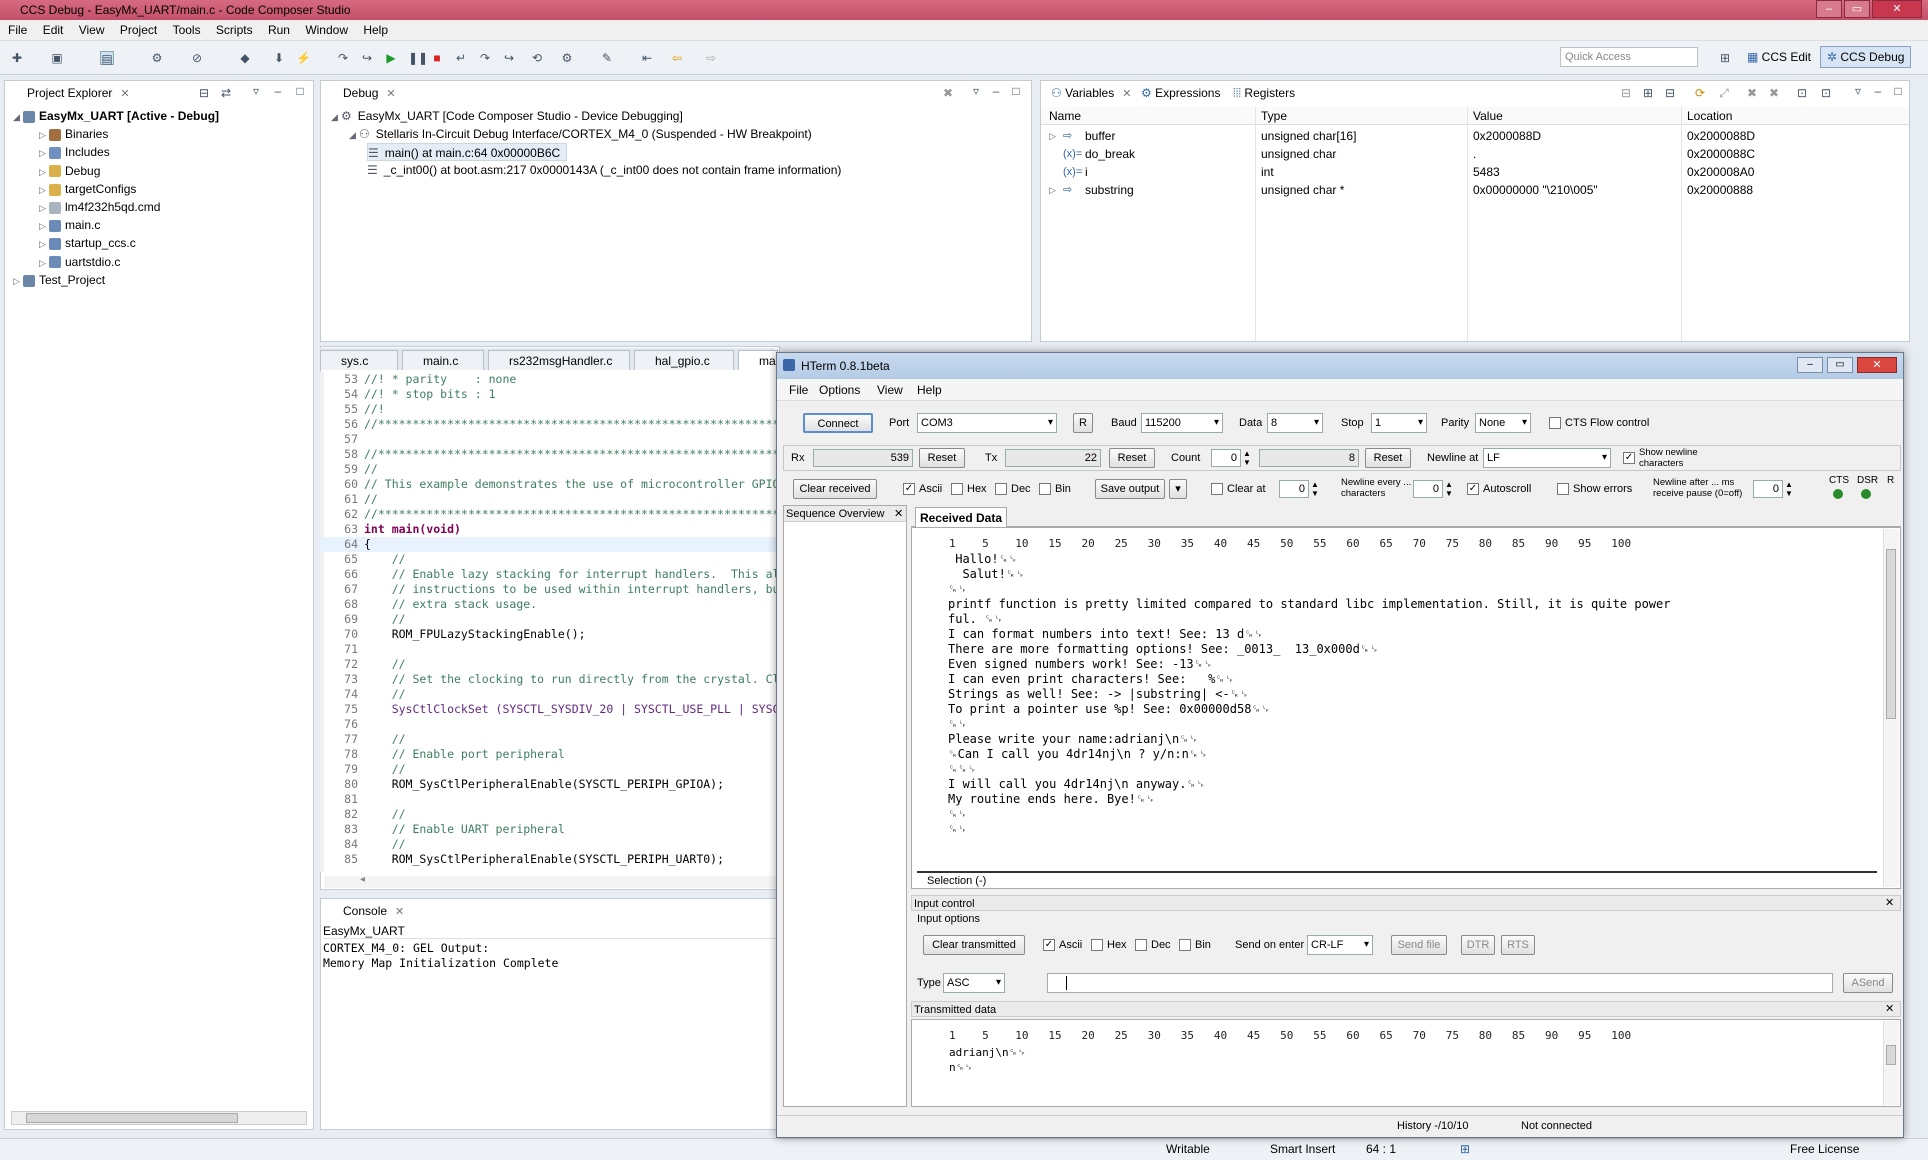 The height and width of the screenshot is (1160, 1928). Describe the element at coordinates (57, 58) in the screenshot. I see `save-icon: ▣` at that location.